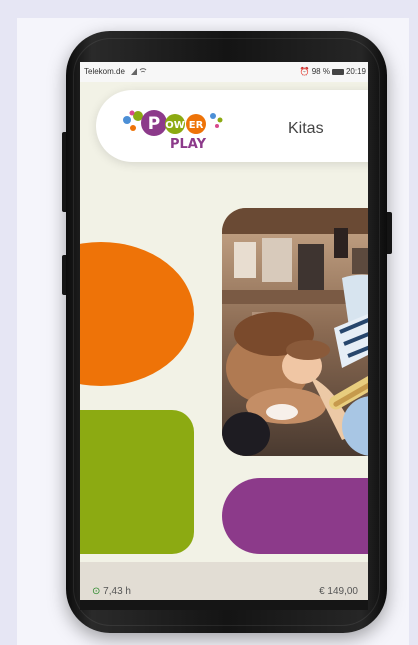 The height and width of the screenshot is (645, 418). What do you see at coordinates (188, 144) in the screenshot?
I see `logo-play: PLAY` at bounding box center [188, 144].